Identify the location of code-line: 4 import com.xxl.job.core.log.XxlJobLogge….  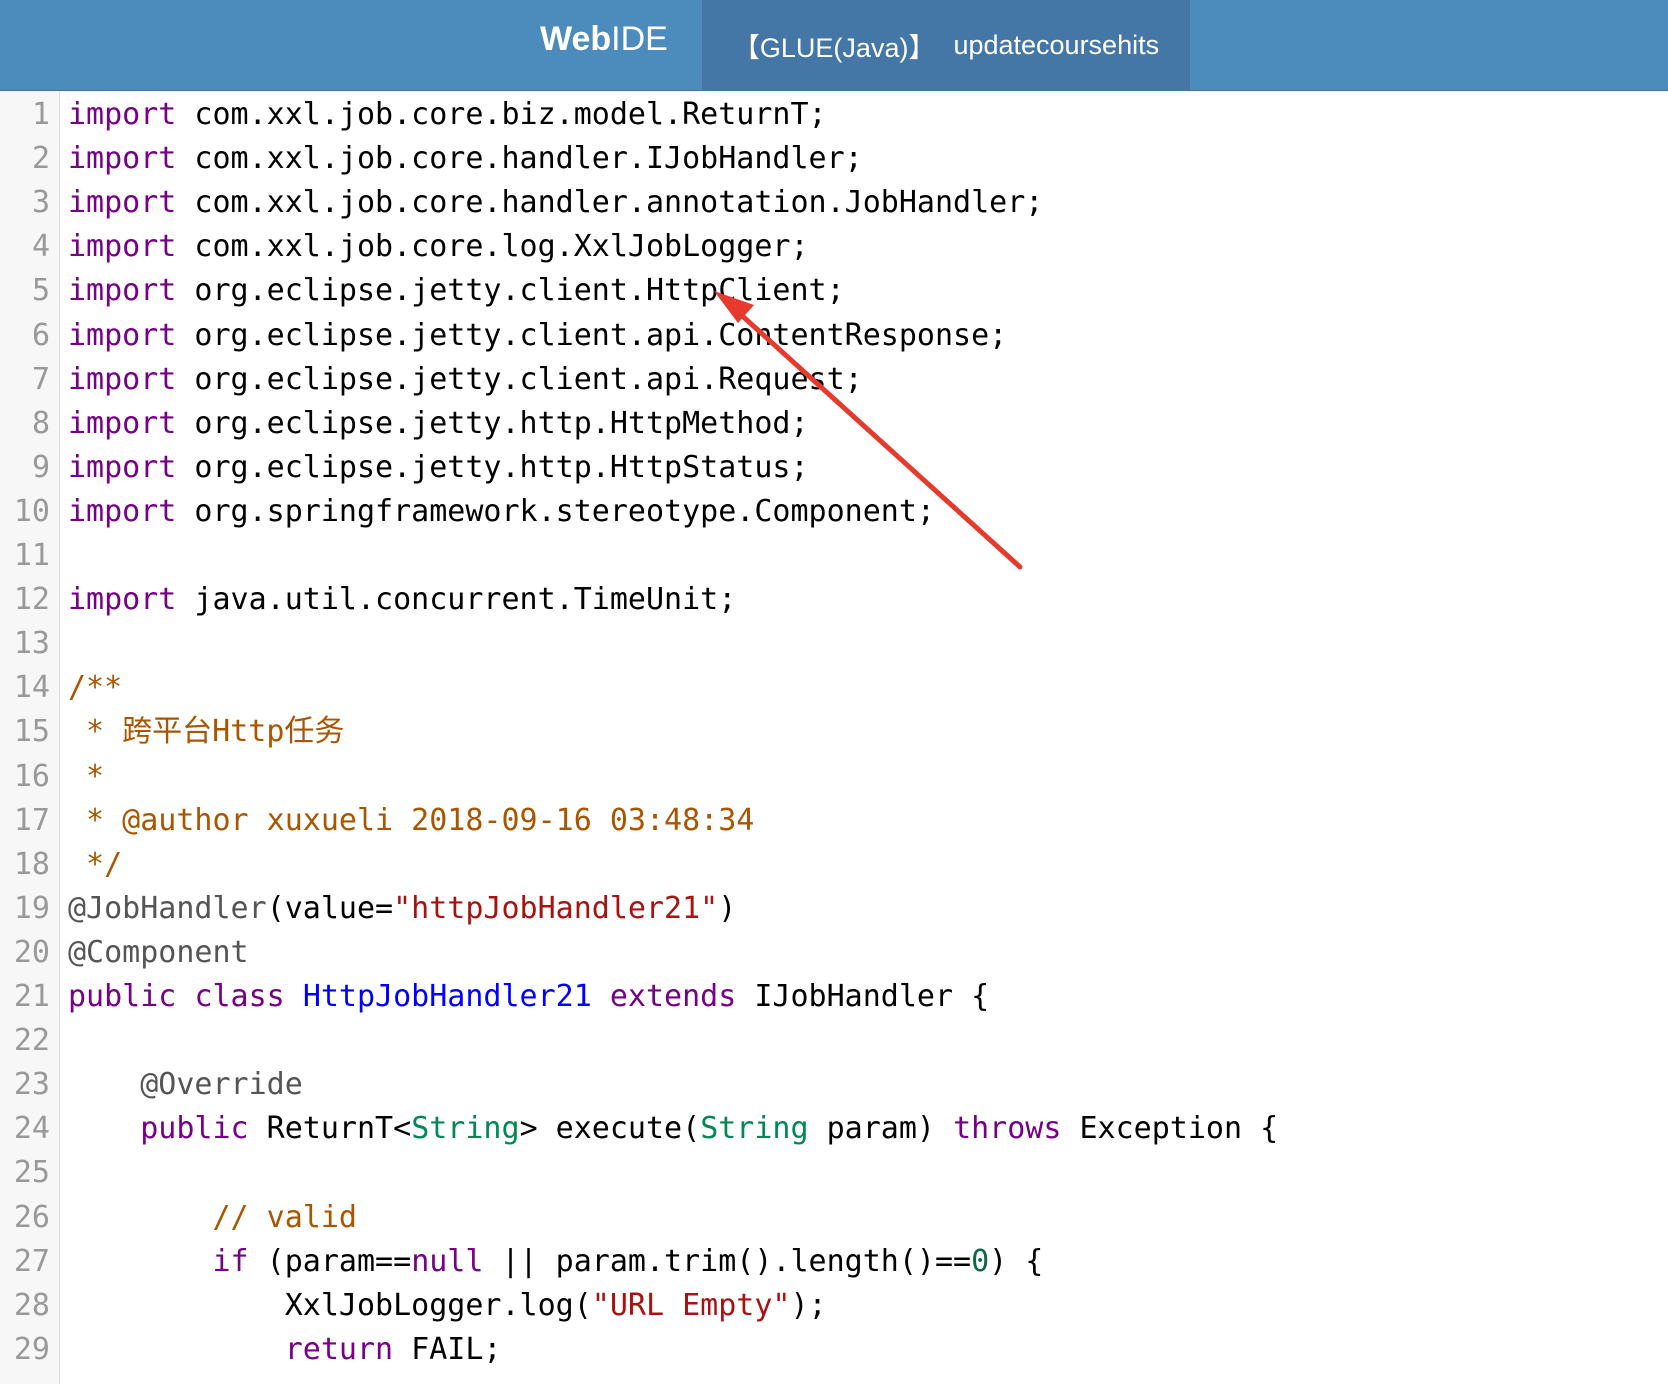
(834, 247).